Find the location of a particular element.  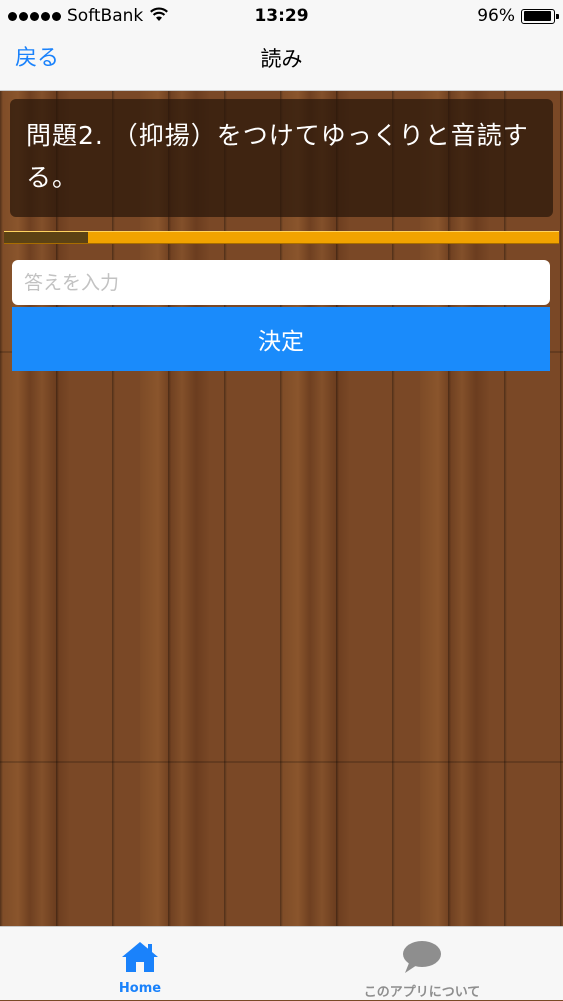

status-bar: SoftBank 13:29 96% is located at coordinates (281, 16).